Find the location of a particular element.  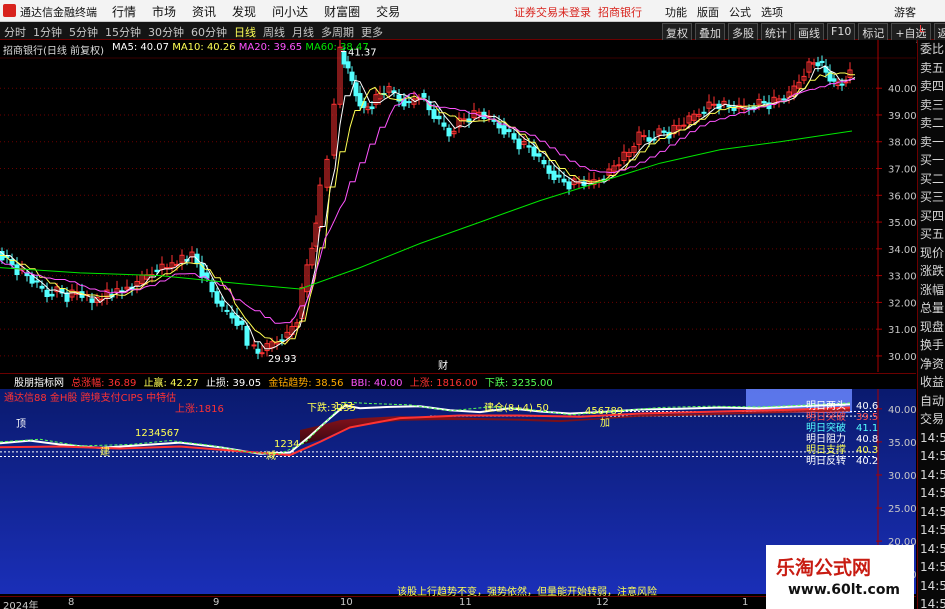

sequence-c-label: 456789 is located at coordinates (604, 411).